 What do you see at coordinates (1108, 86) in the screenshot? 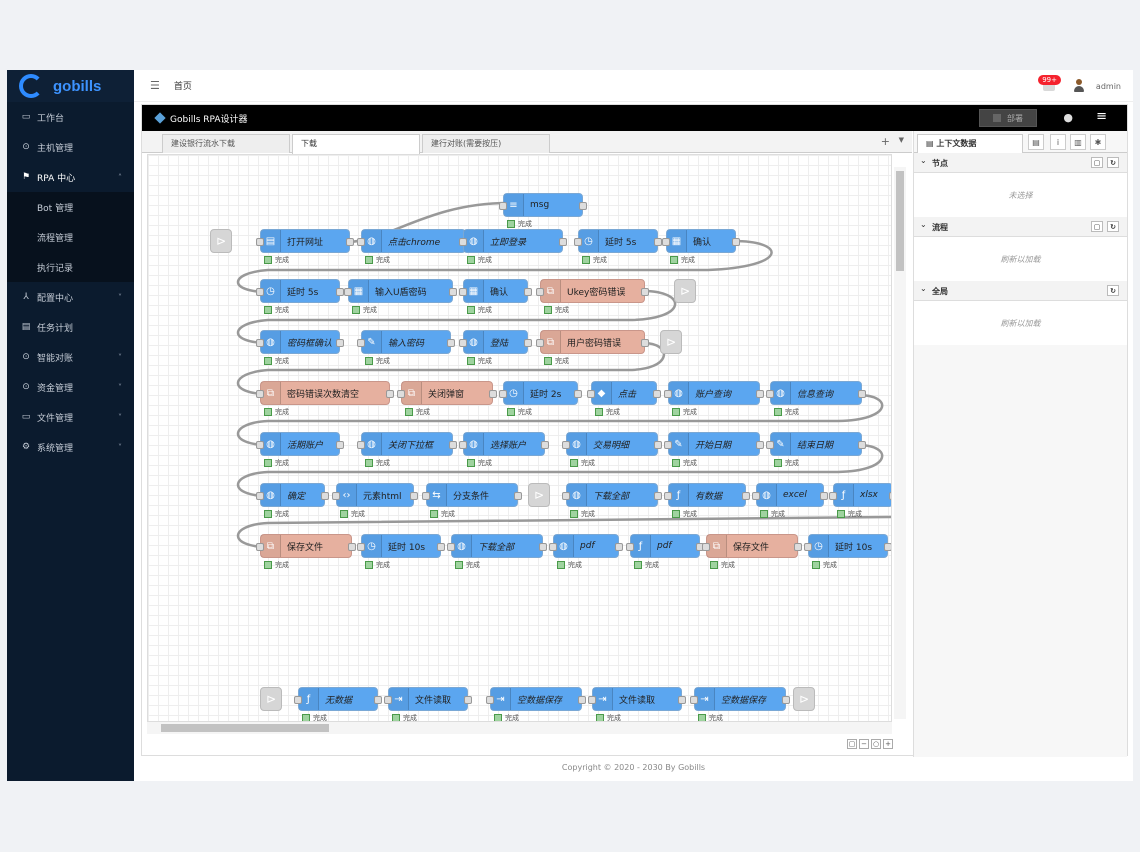
I see `username: admin` at bounding box center [1108, 86].